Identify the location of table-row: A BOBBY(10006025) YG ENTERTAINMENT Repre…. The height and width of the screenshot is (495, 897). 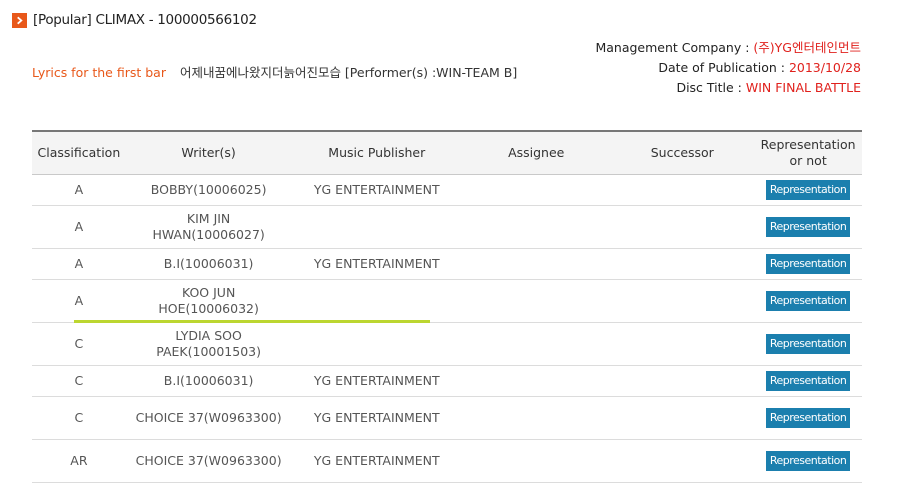
(447, 190).